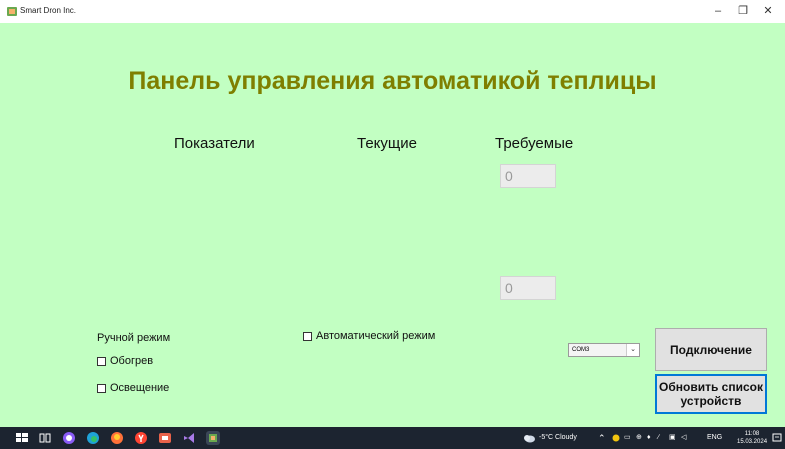 This screenshot has height=449, width=785. Describe the element at coordinates (602, 438) in the screenshot. I see `chevron-up-icon: ⌃` at that location.